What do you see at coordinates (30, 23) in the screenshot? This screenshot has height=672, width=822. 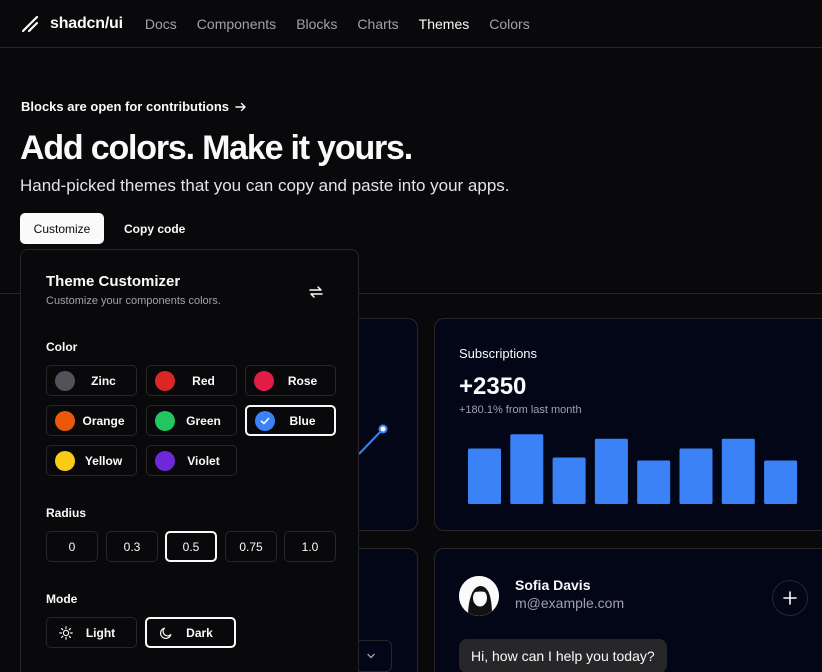 I see `shadcn-logo-icon` at bounding box center [30, 23].